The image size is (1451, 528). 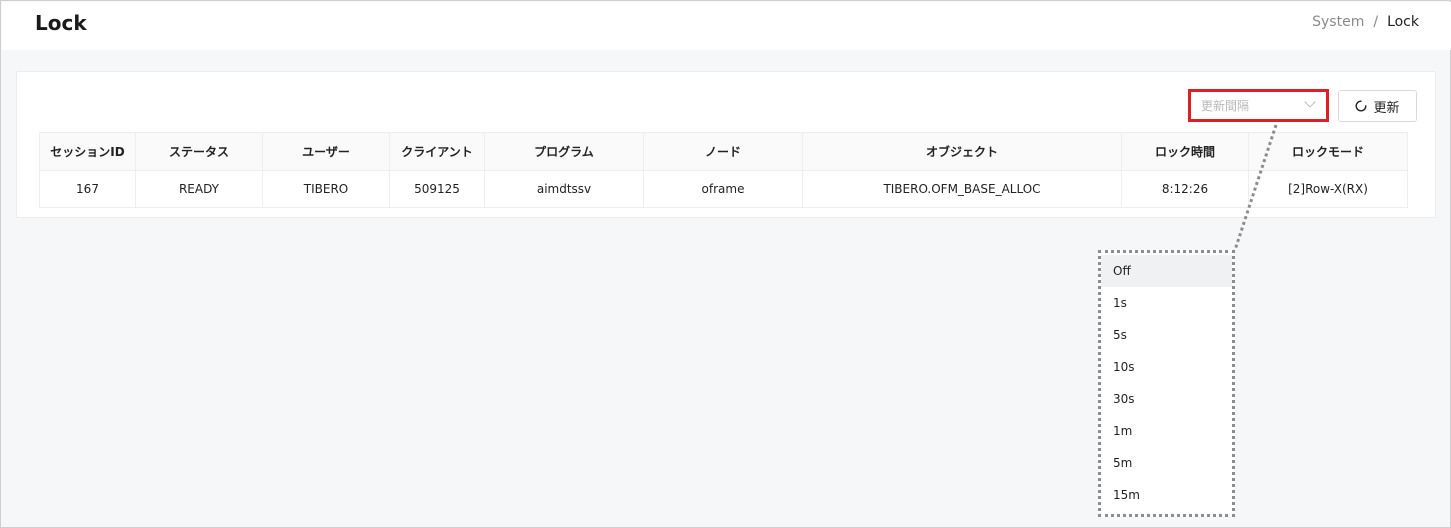 I want to click on refresh-button-label: 更新, so click(x=1386, y=107).